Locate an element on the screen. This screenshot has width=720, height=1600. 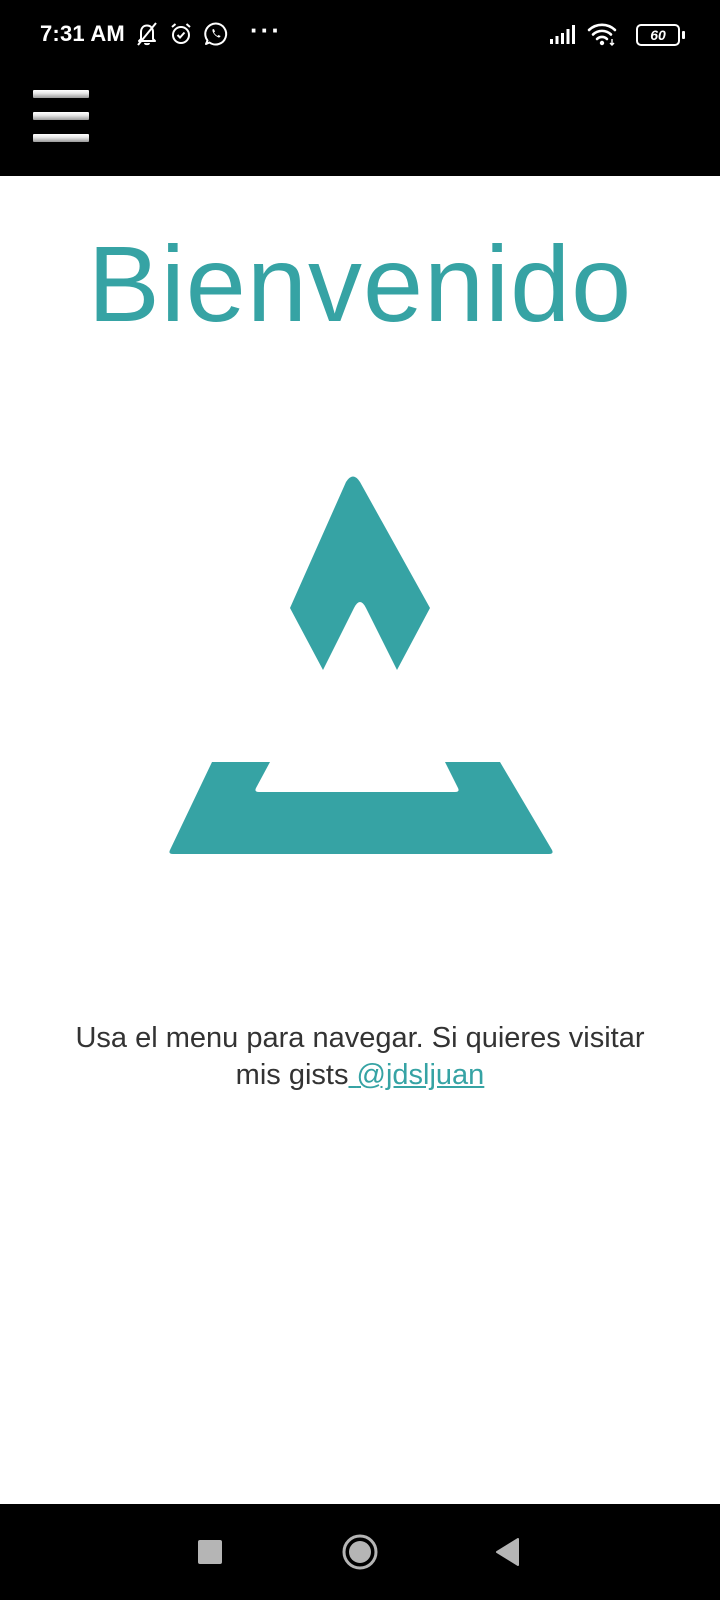
more-notifications-icon: ··· is located at coordinates (266, 30).